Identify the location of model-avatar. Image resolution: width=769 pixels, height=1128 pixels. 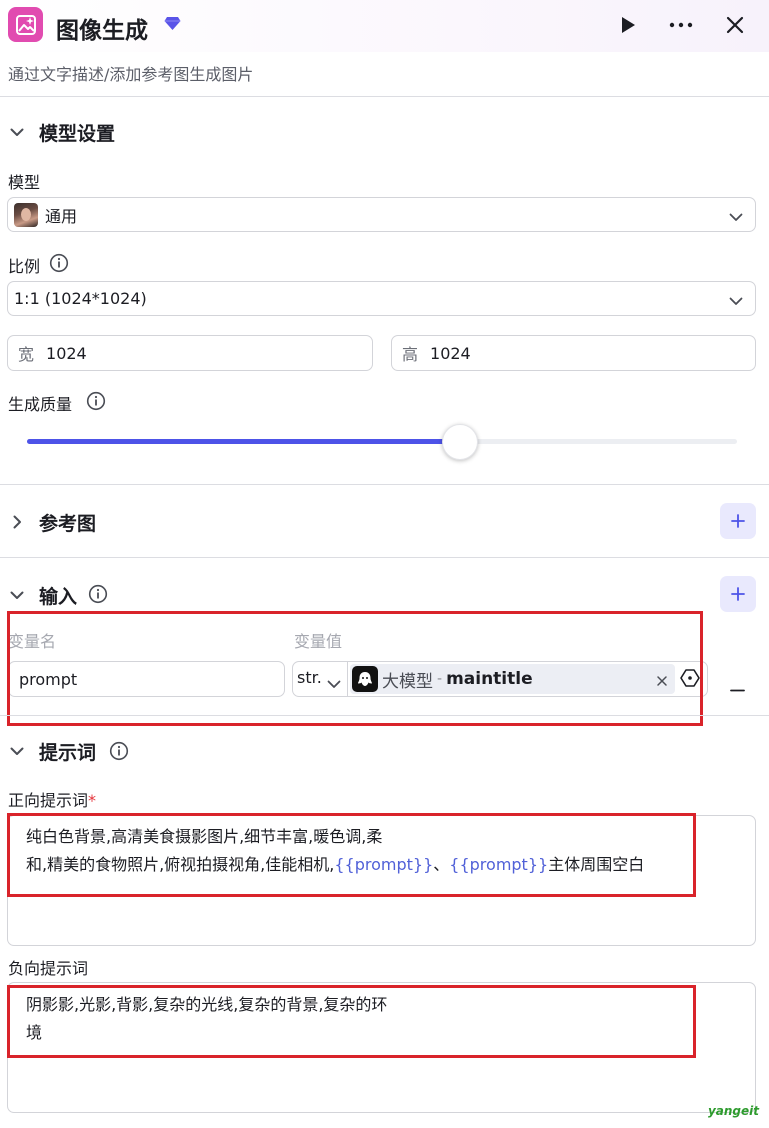
(26, 214).